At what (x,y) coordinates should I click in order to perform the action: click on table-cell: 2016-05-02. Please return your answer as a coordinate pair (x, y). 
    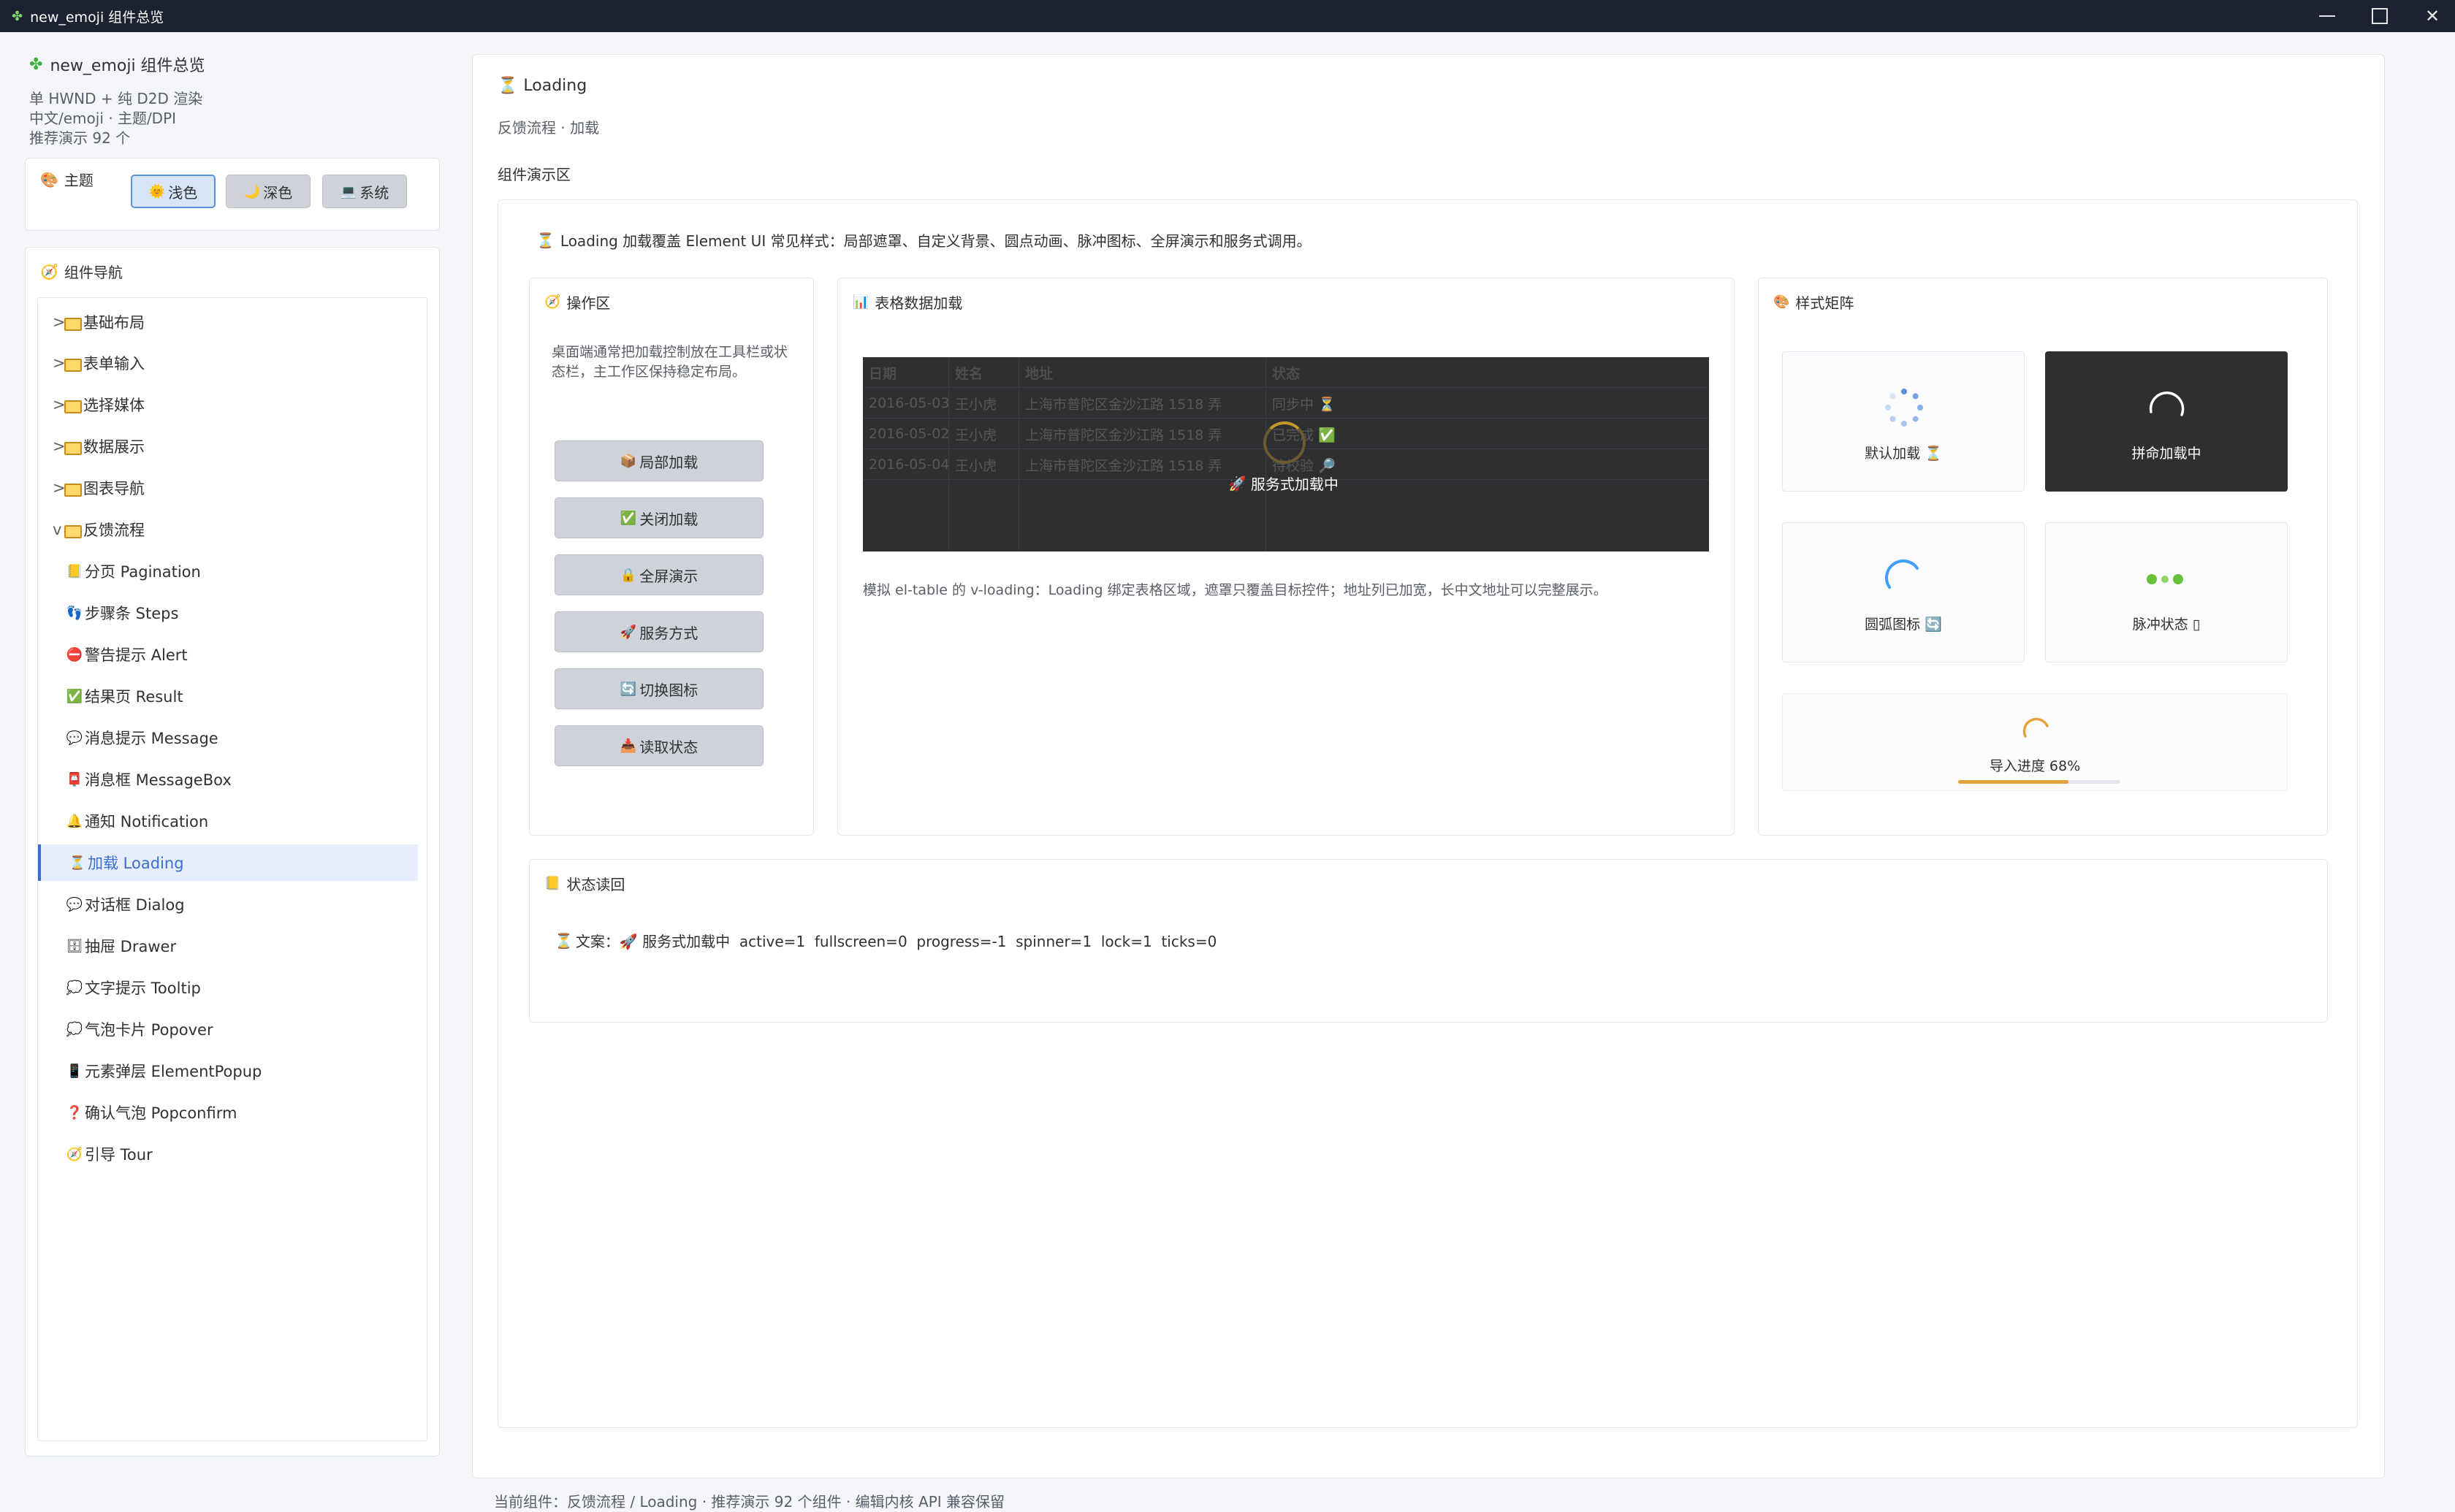
    Looking at the image, I should click on (906, 434).